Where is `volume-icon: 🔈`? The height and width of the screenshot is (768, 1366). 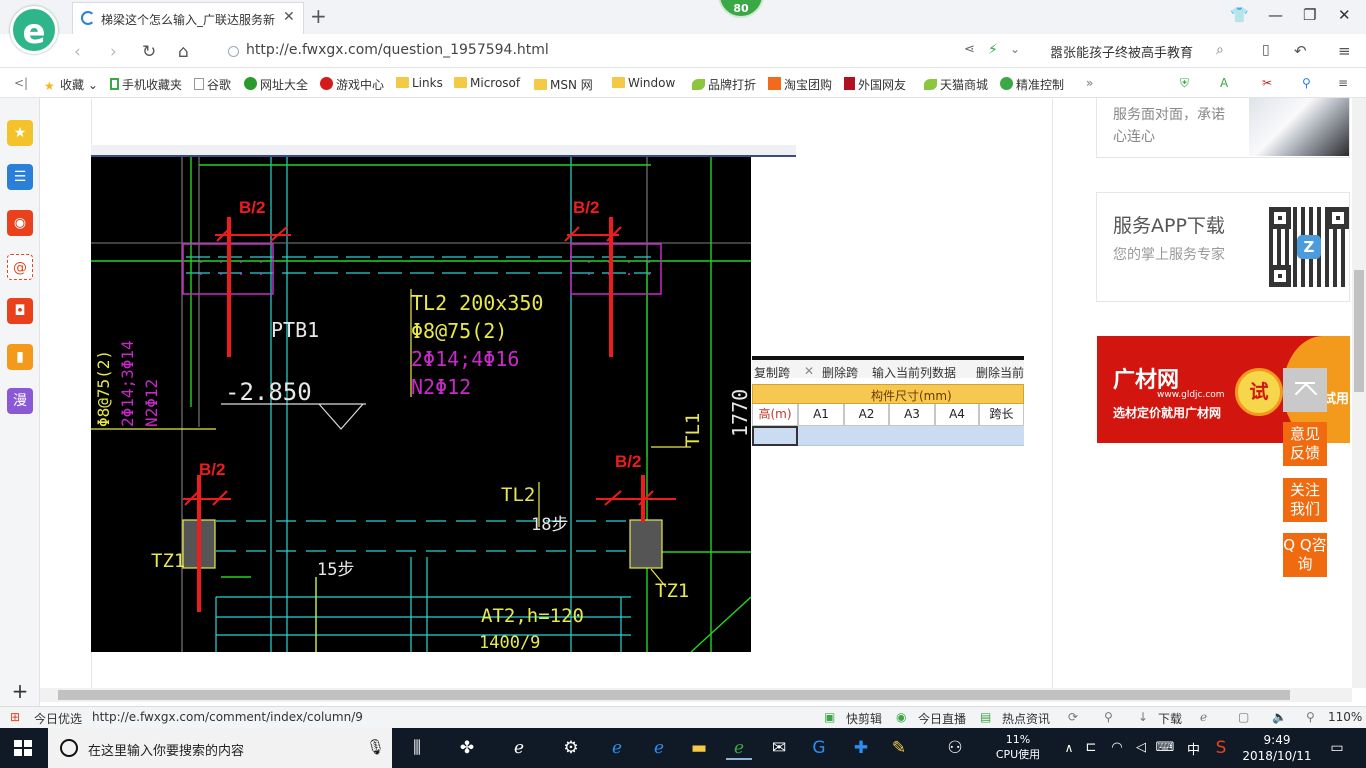 volume-icon: 🔈 is located at coordinates (1279, 717).